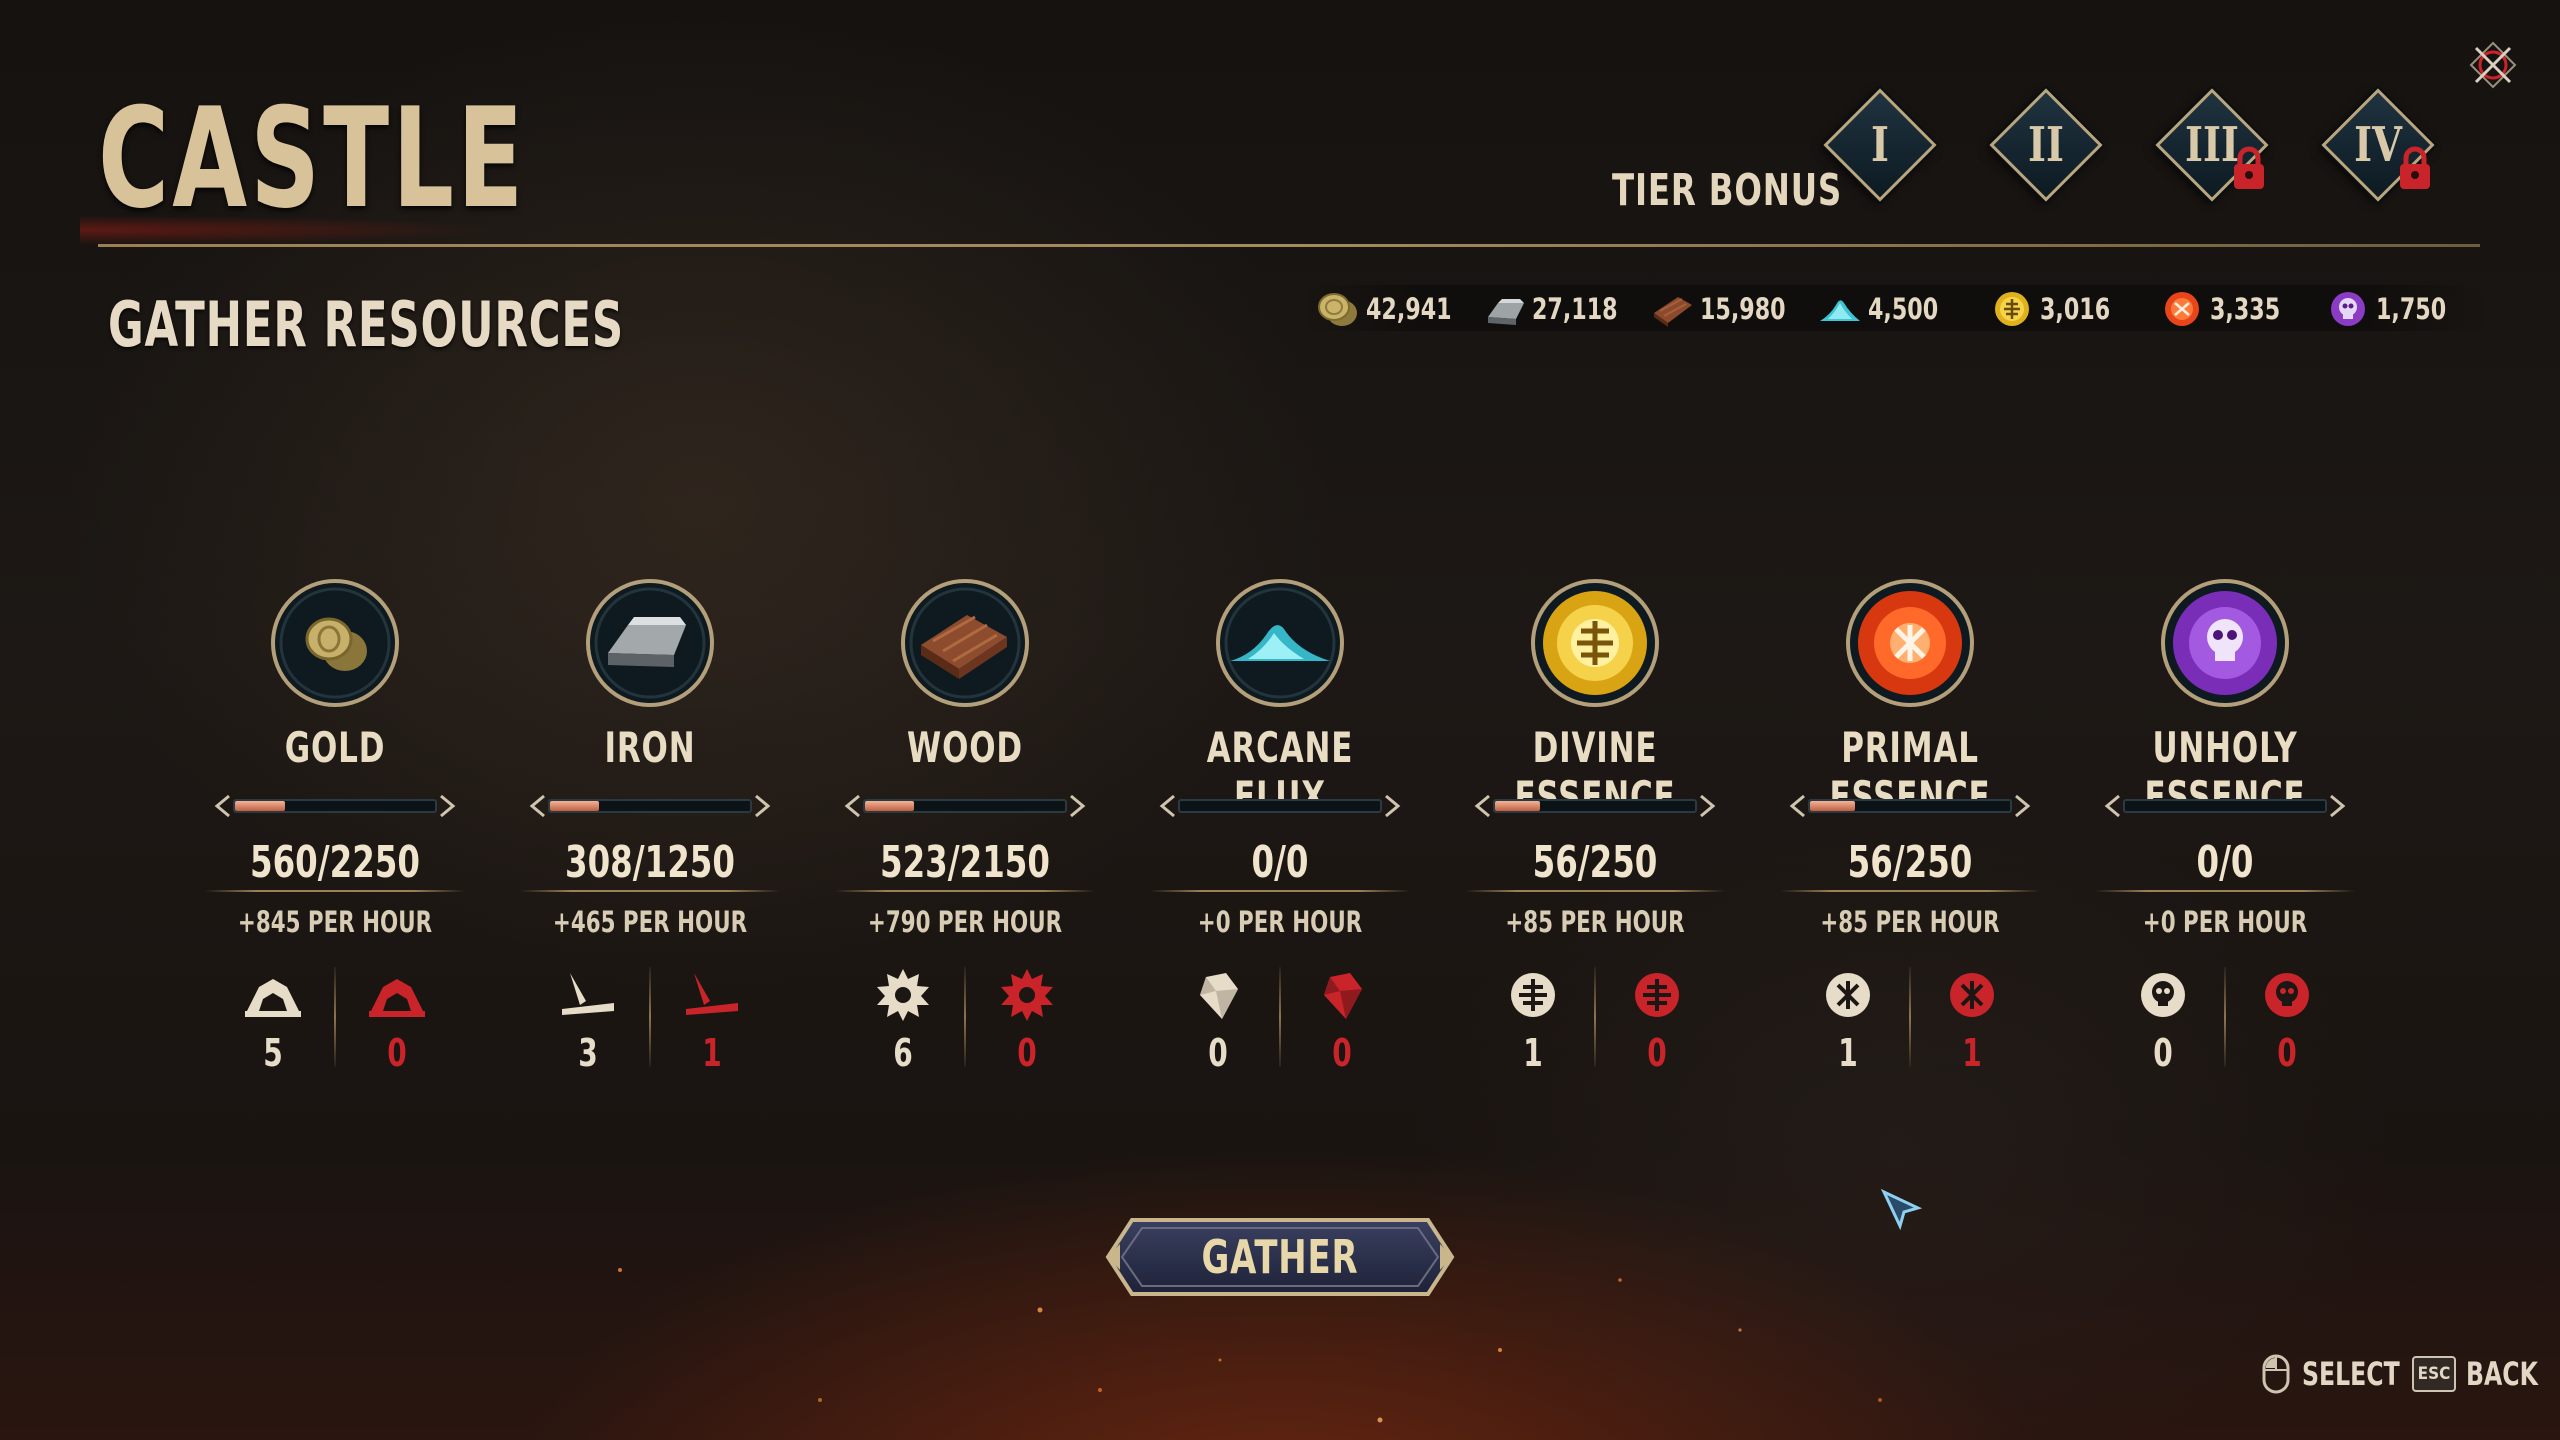 This screenshot has height=1440, width=2560. I want to click on tier-numeral: II, so click(2046, 145).